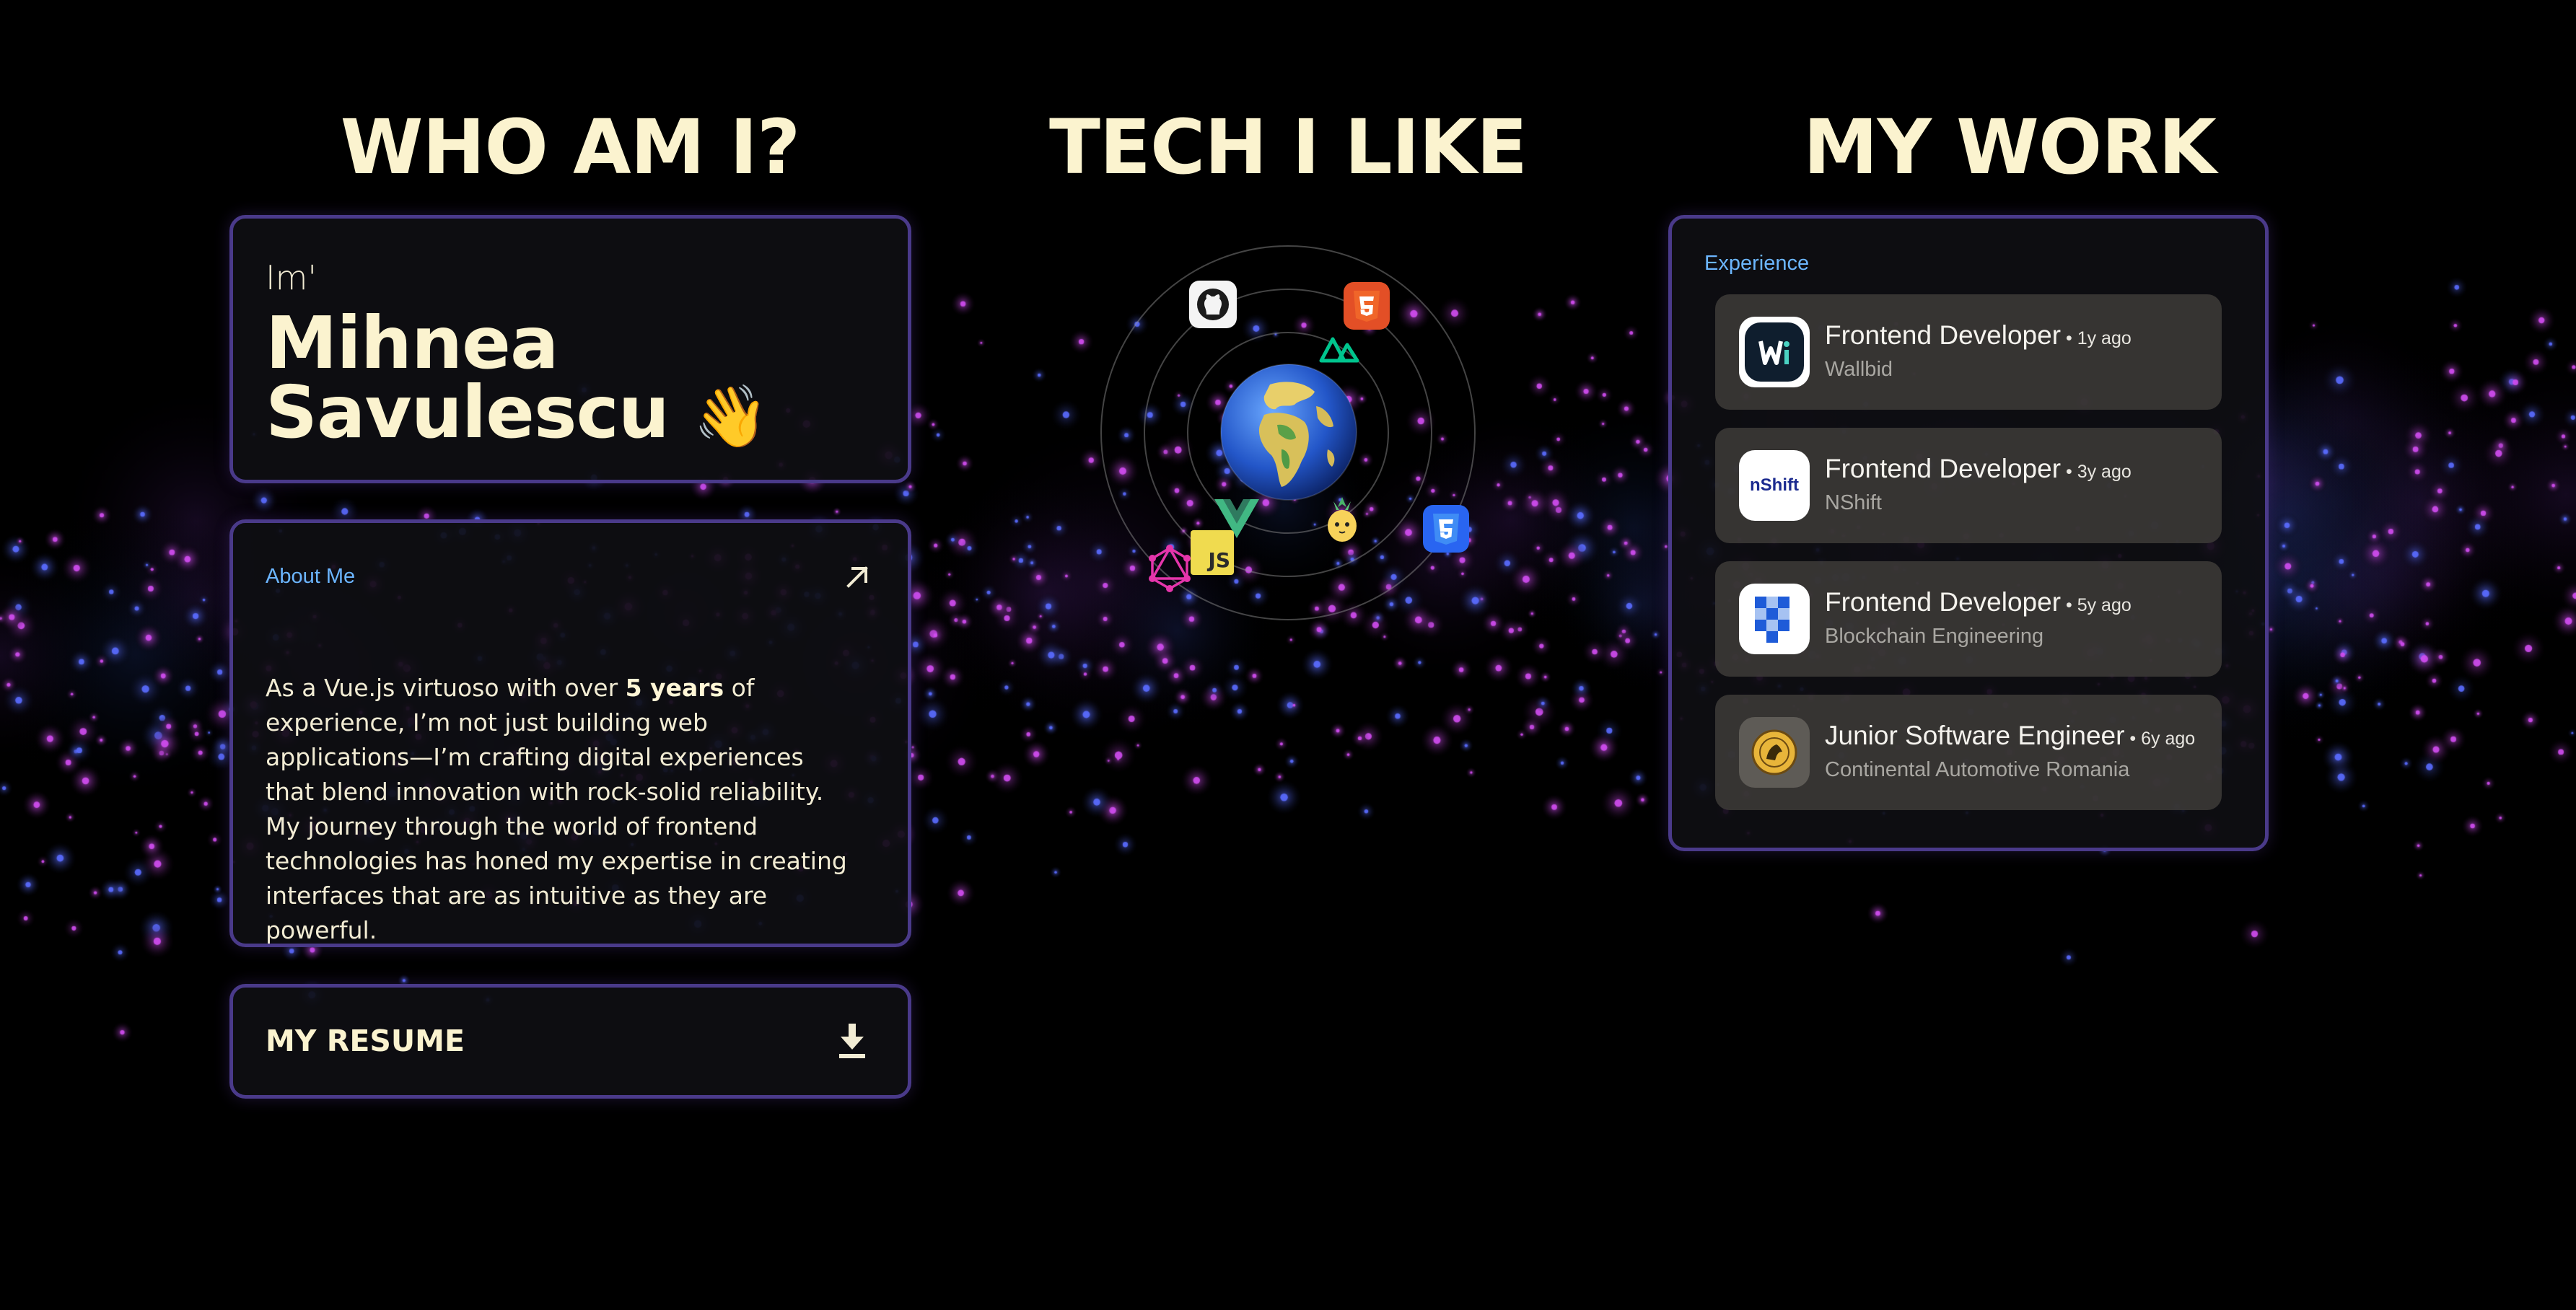 This screenshot has width=2576, height=1310. Describe the element at coordinates (1757, 263) in the screenshot. I see `experience-label: Experience` at that location.